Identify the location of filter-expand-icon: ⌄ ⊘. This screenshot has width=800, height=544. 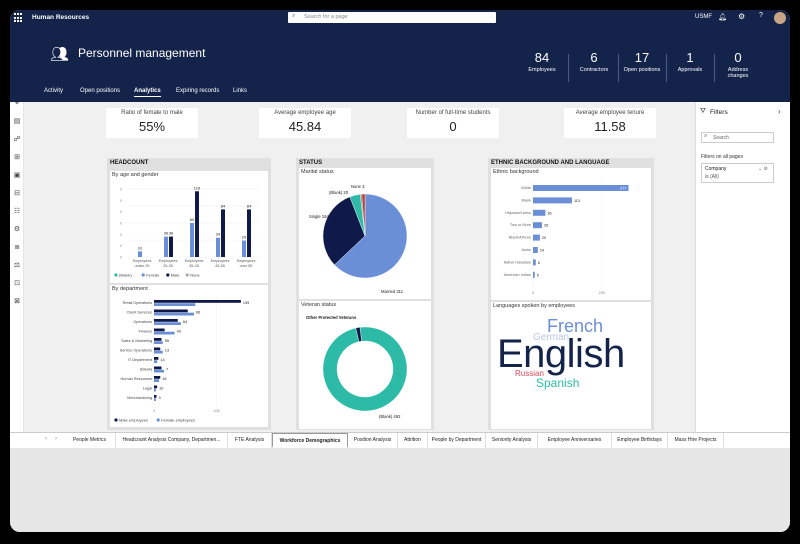
(763, 169).